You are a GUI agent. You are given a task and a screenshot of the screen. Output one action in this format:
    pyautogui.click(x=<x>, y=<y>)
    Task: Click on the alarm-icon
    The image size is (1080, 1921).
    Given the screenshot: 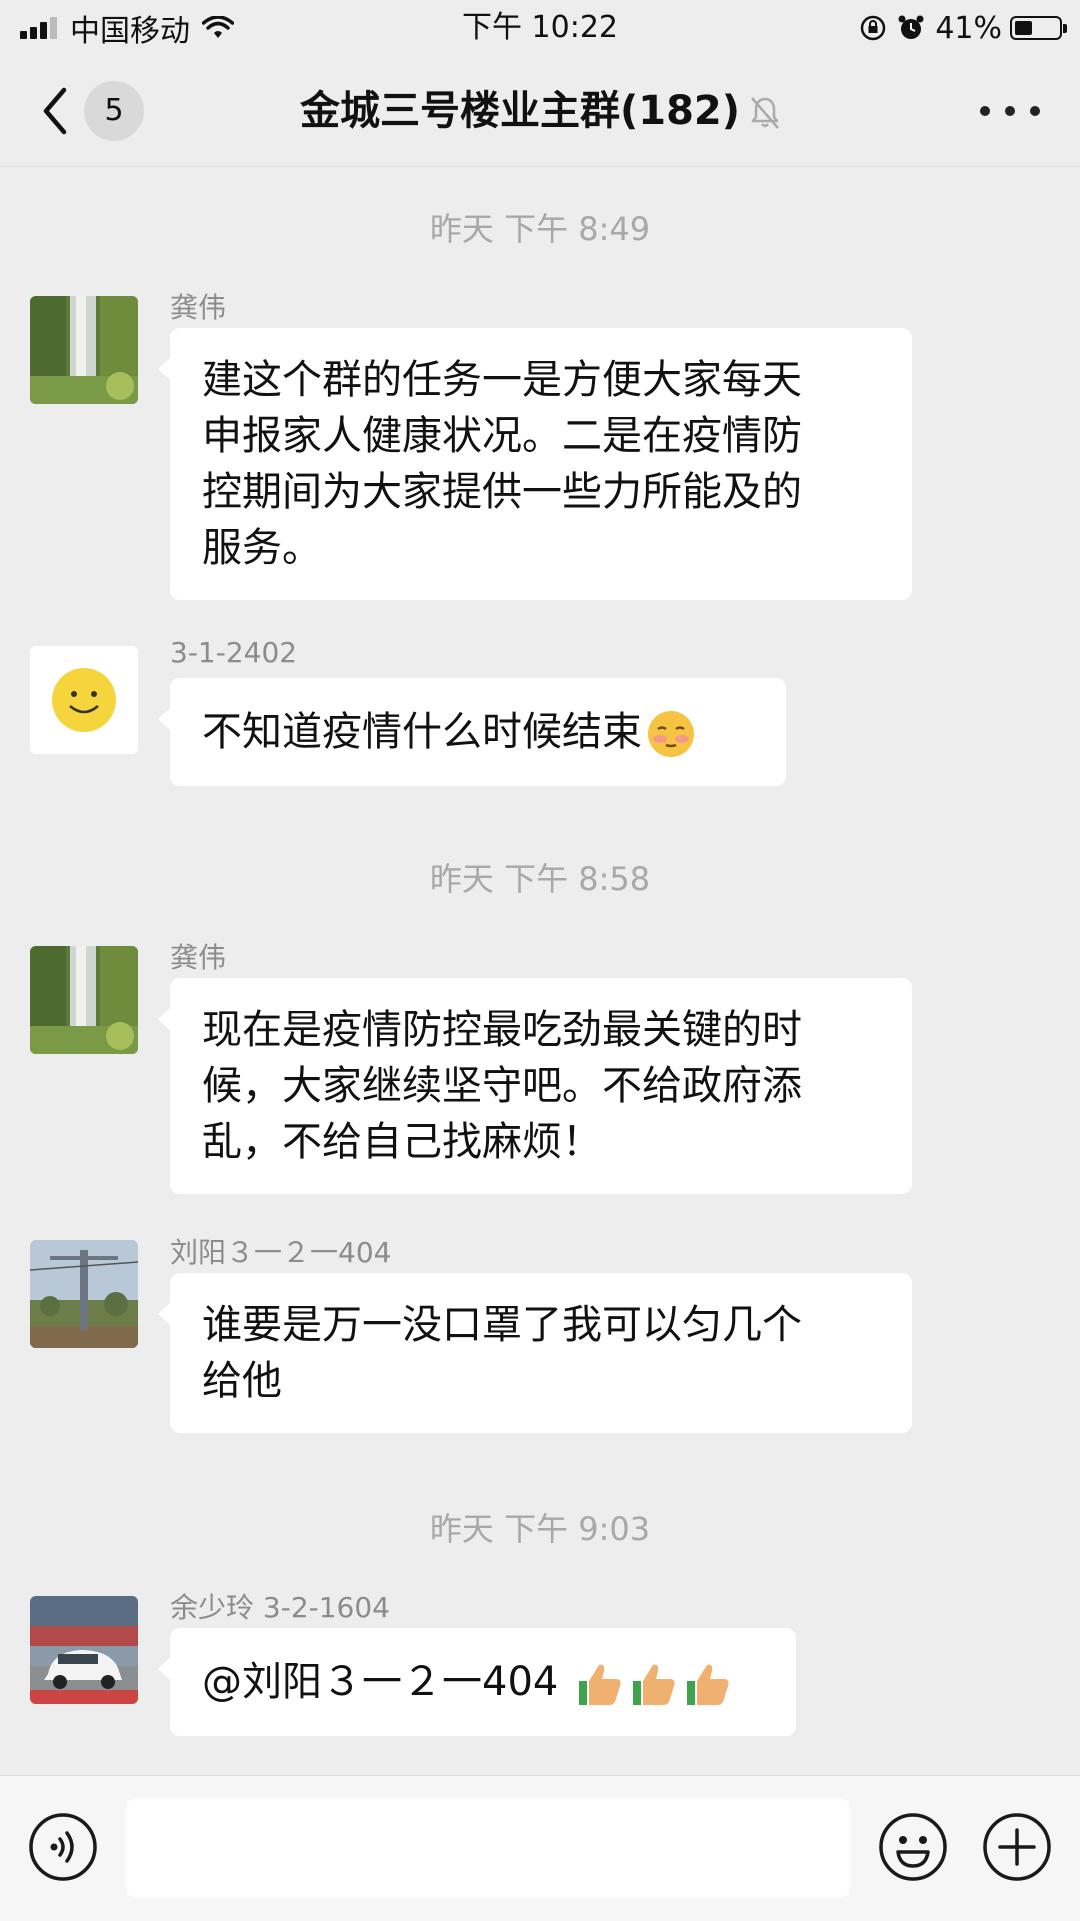 What is the action you would take?
    pyautogui.click(x=911, y=27)
    